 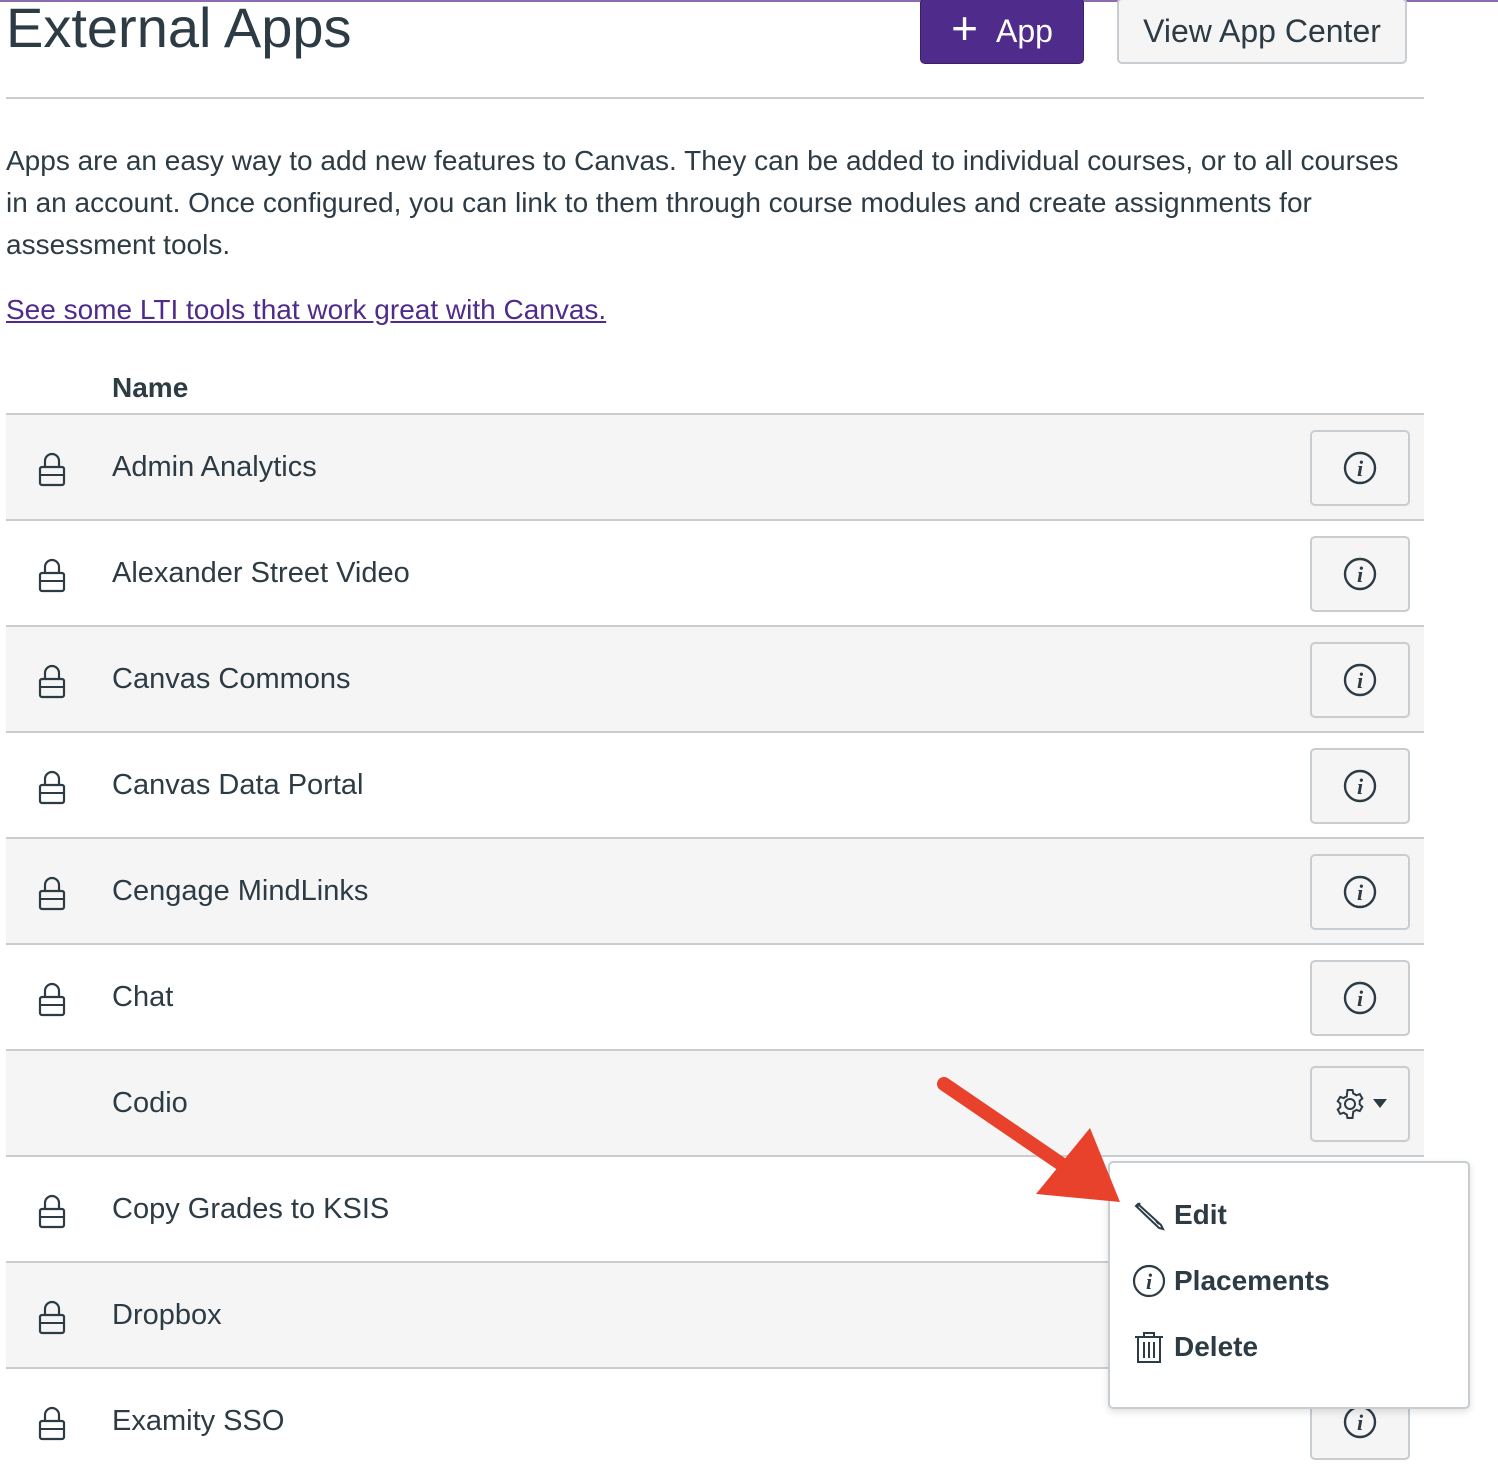 I want to click on app-settings-button, so click(x=1360, y=1104).